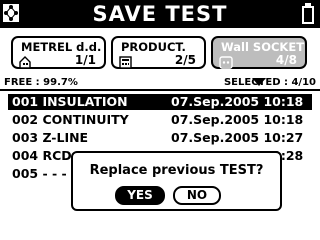 The image size is (320, 240). Describe the element at coordinates (263, 47) in the screenshot. I see `tab-label: Wall SOCKET` at that location.